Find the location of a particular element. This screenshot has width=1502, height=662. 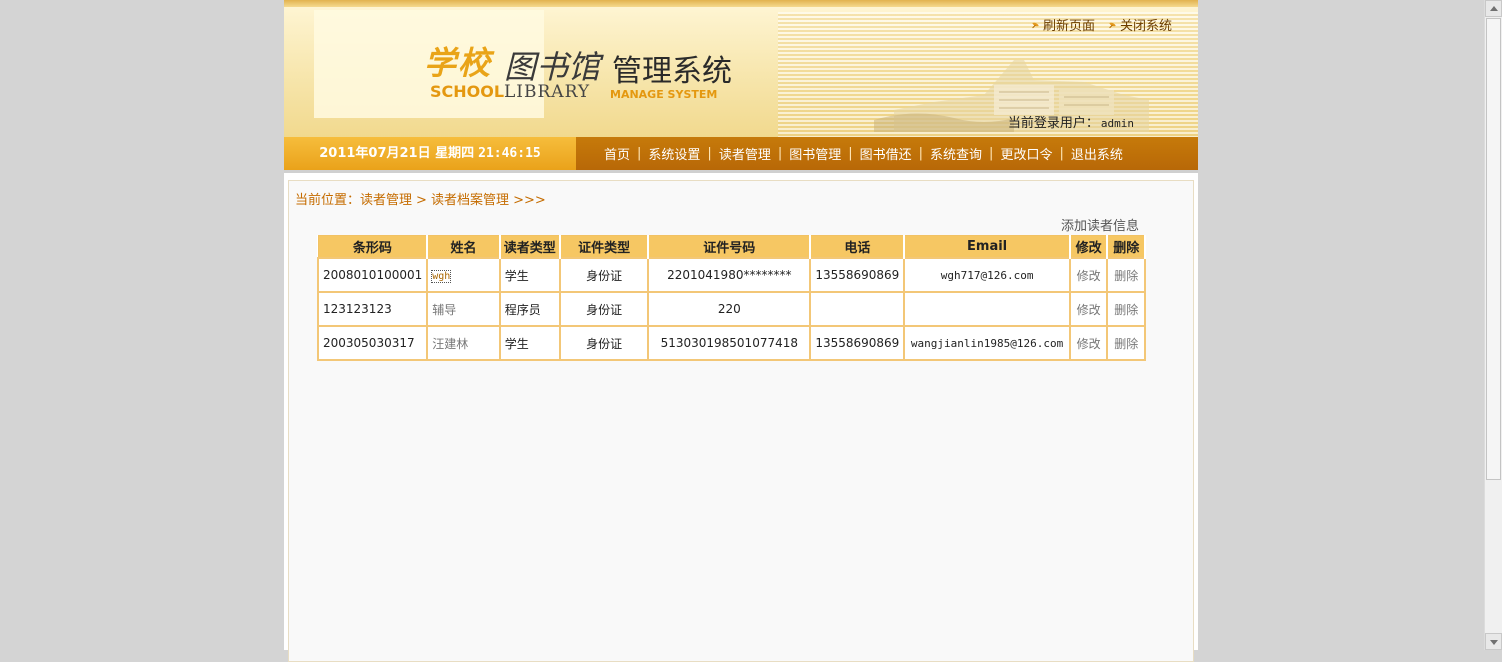

col-barcode: 条形码 is located at coordinates (373, 247).